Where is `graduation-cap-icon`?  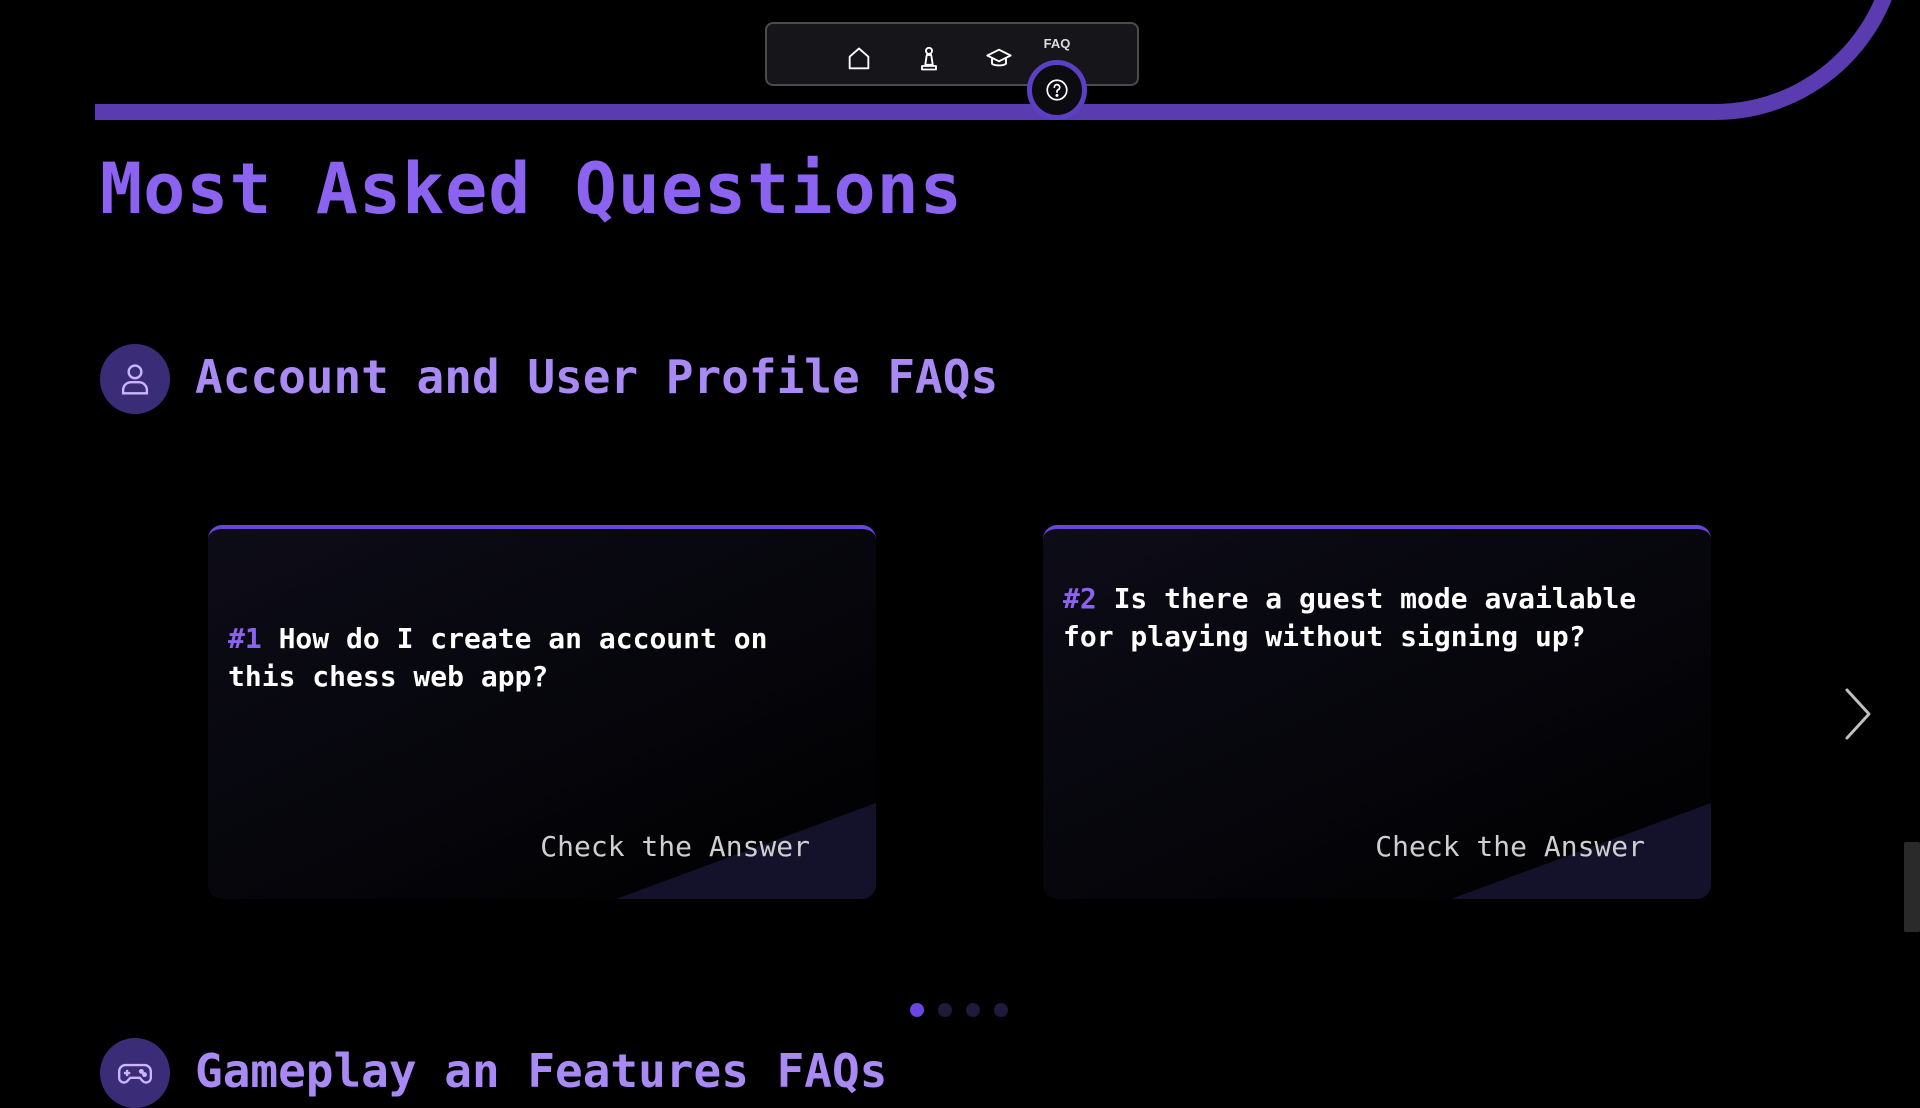 graduation-cap-icon is located at coordinates (999, 57).